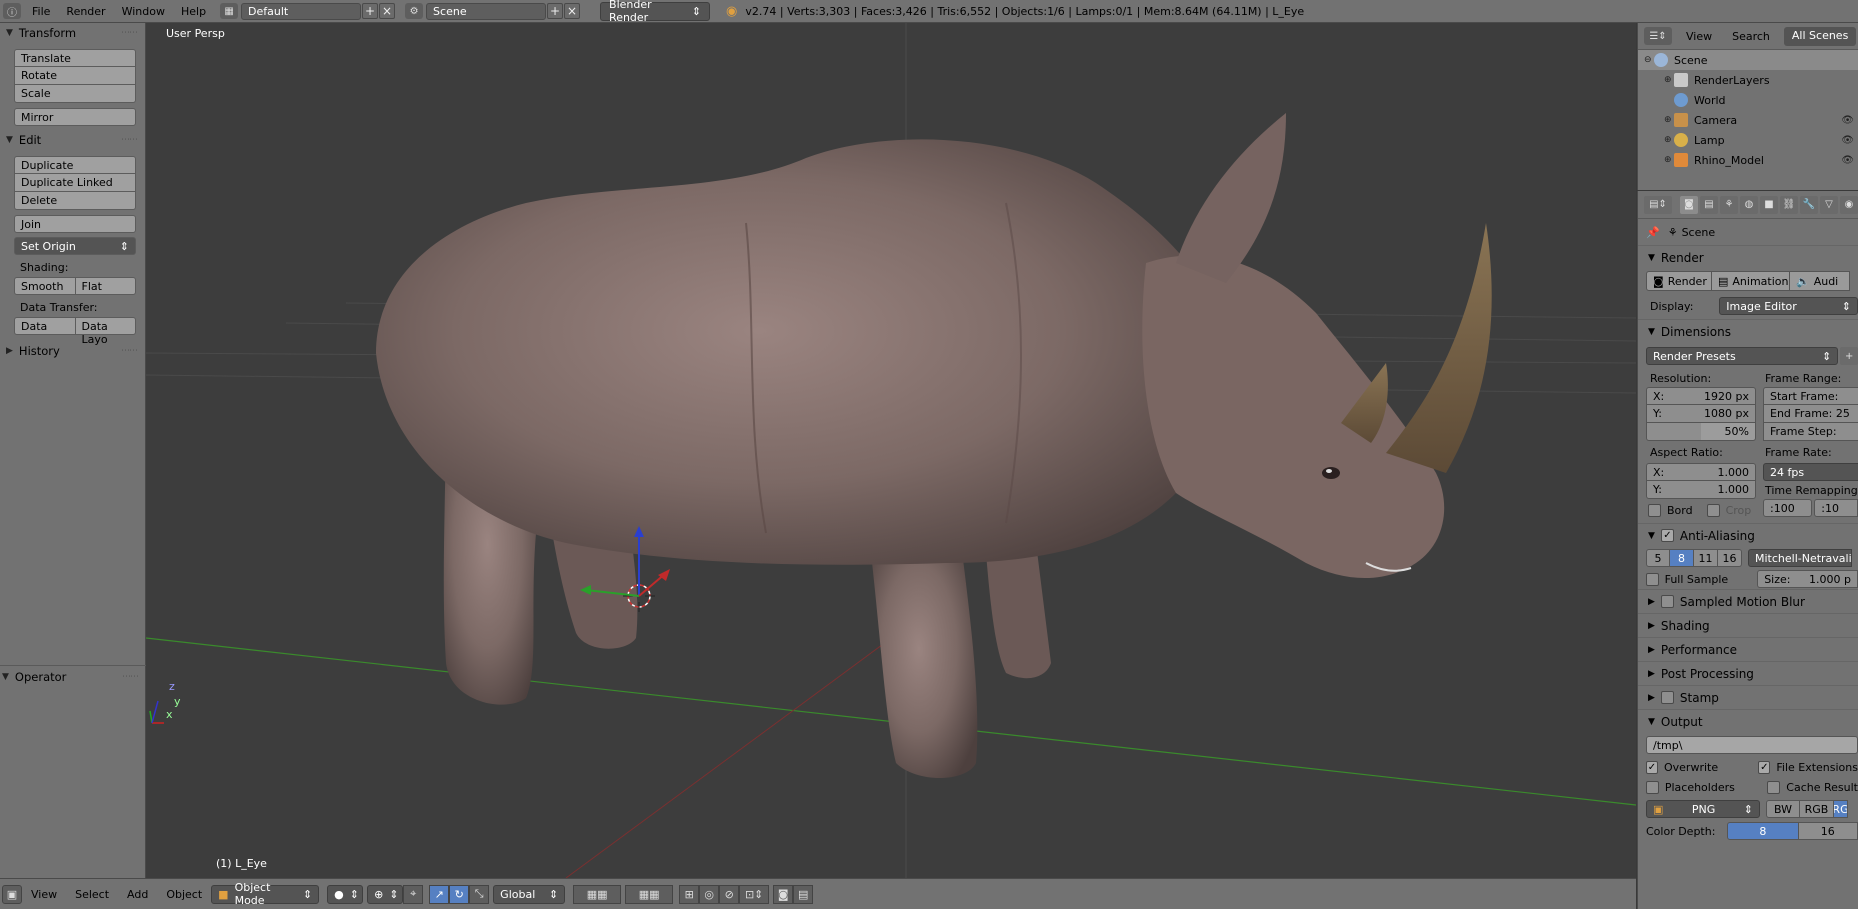  What do you see at coordinates (1748, 601) in the screenshot?
I see `section-motion-blur-header: ▶ Sampled Motion Blur` at bounding box center [1748, 601].